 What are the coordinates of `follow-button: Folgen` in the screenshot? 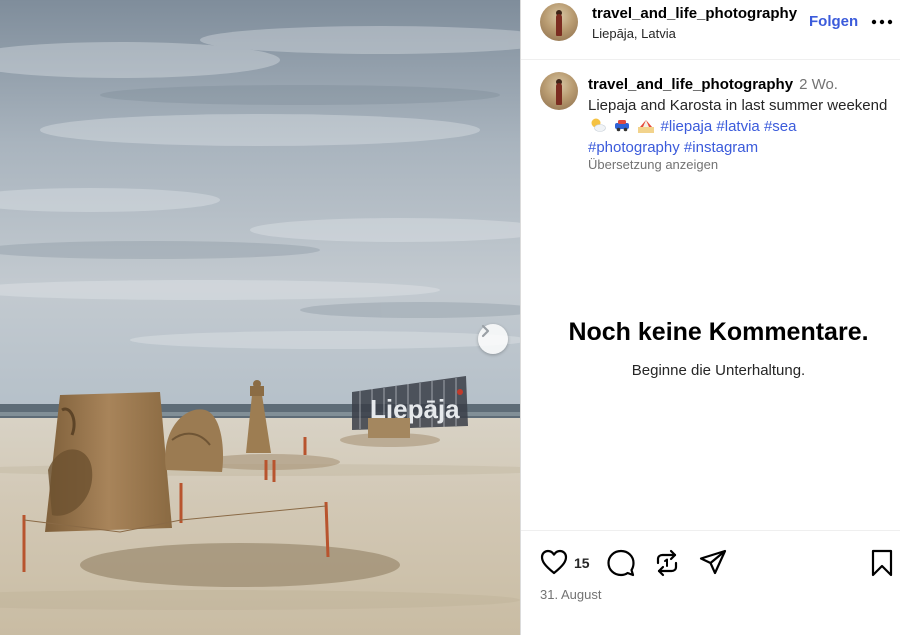 It's located at (833, 21).